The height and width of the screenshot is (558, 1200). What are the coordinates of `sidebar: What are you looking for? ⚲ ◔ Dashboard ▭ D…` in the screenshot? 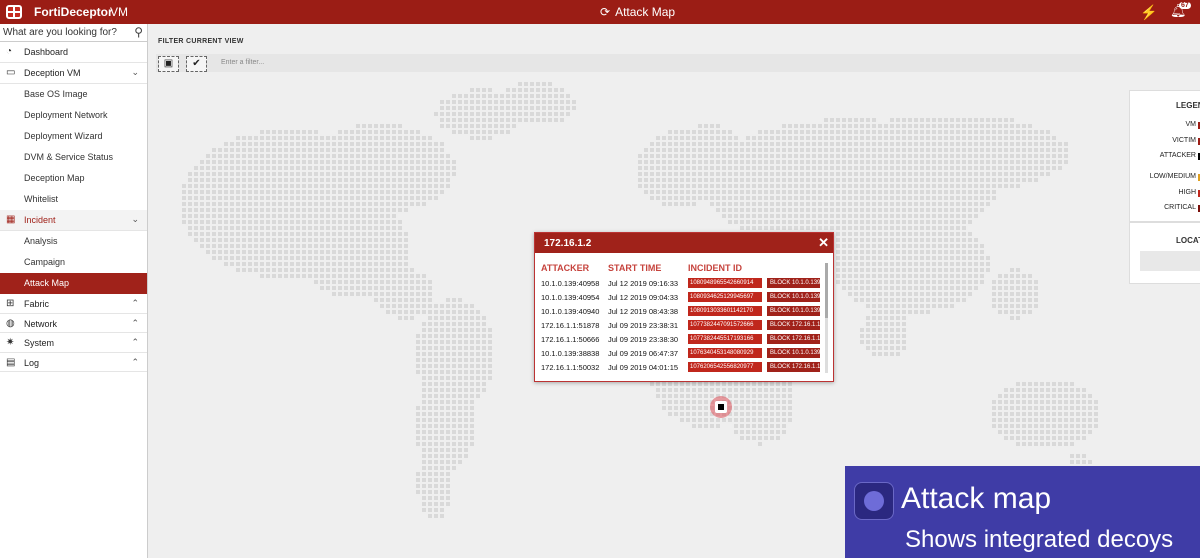 It's located at (74, 291).